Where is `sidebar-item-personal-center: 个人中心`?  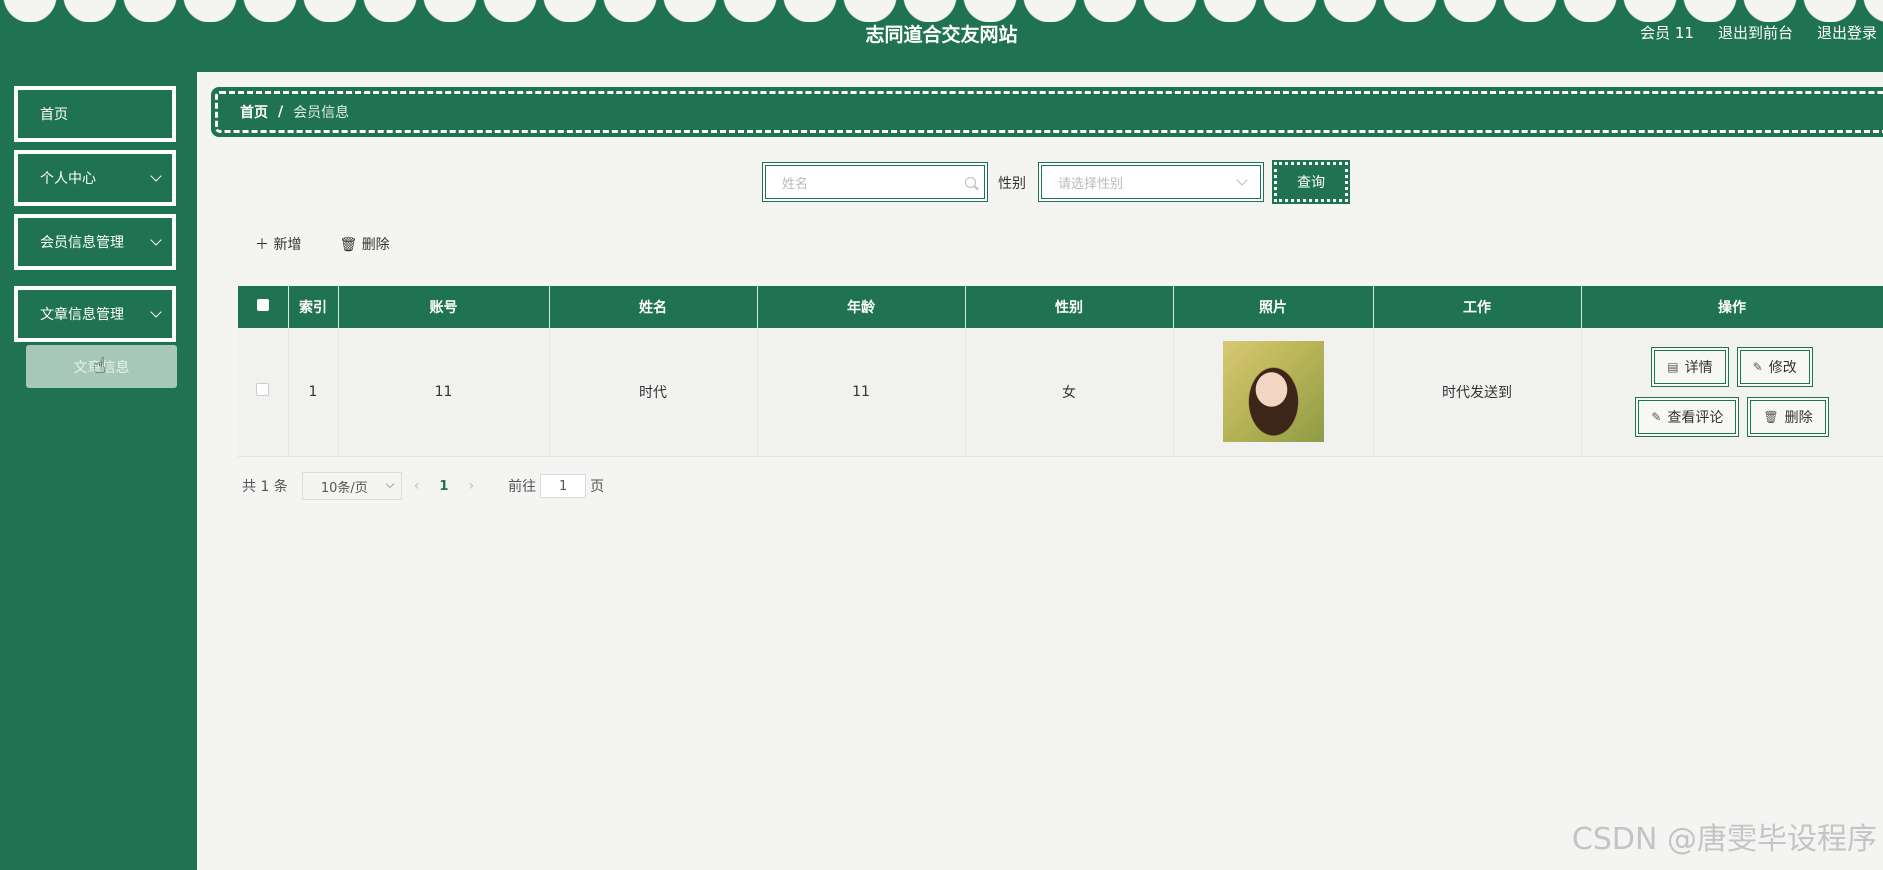 sidebar-item-personal-center: 个人中心 is located at coordinates (95, 178).